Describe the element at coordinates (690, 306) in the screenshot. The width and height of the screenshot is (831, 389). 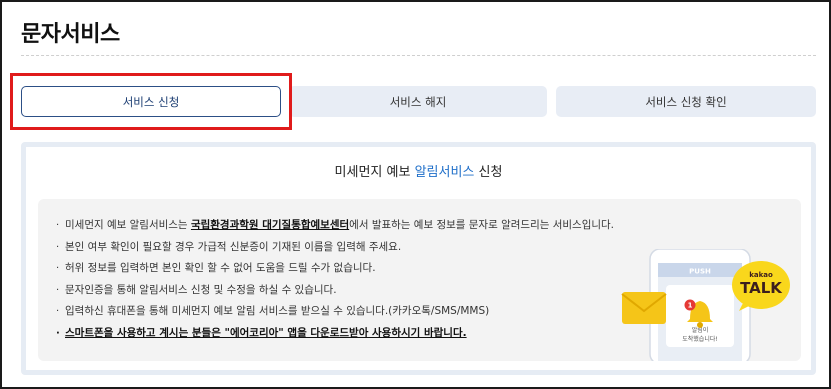
I see `notification-badge-count: 1` at that location.